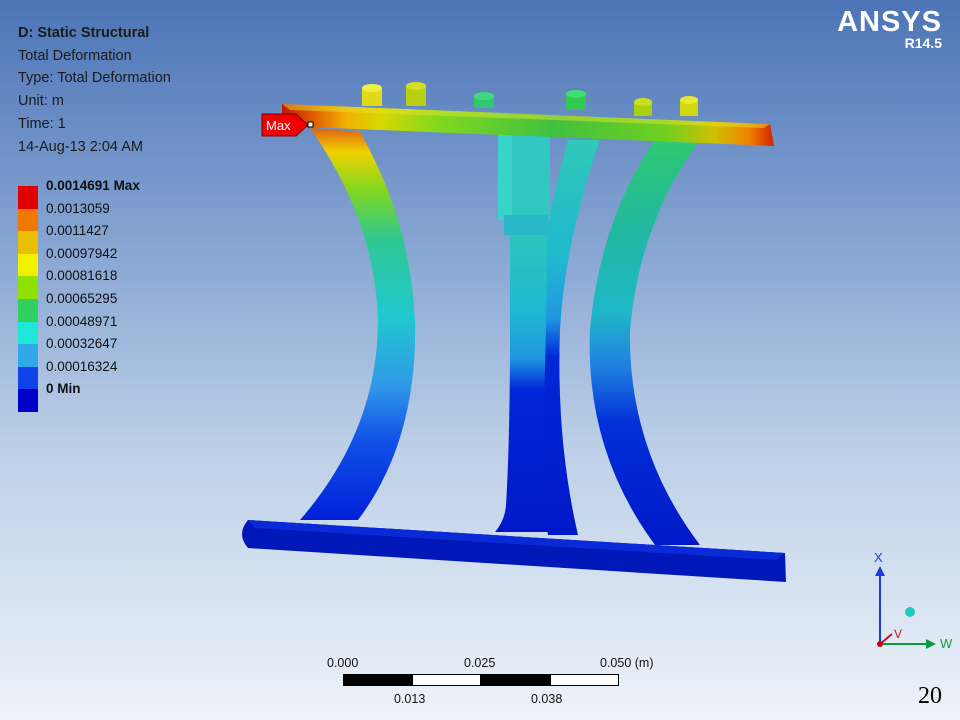 This screenshot has width=960, height=720. Describe the element at coordinates (930, 696) in the screenshot. I see `page-number: 20` at that location.